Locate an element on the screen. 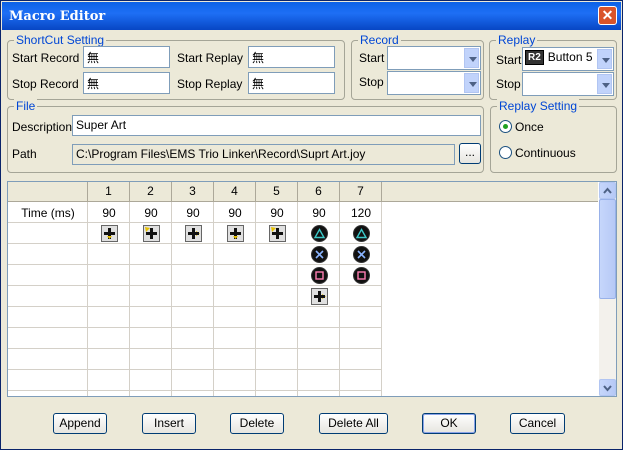 This screenshot has height=450, width=623. scroll-down-button is located at coordinates (607, 387).